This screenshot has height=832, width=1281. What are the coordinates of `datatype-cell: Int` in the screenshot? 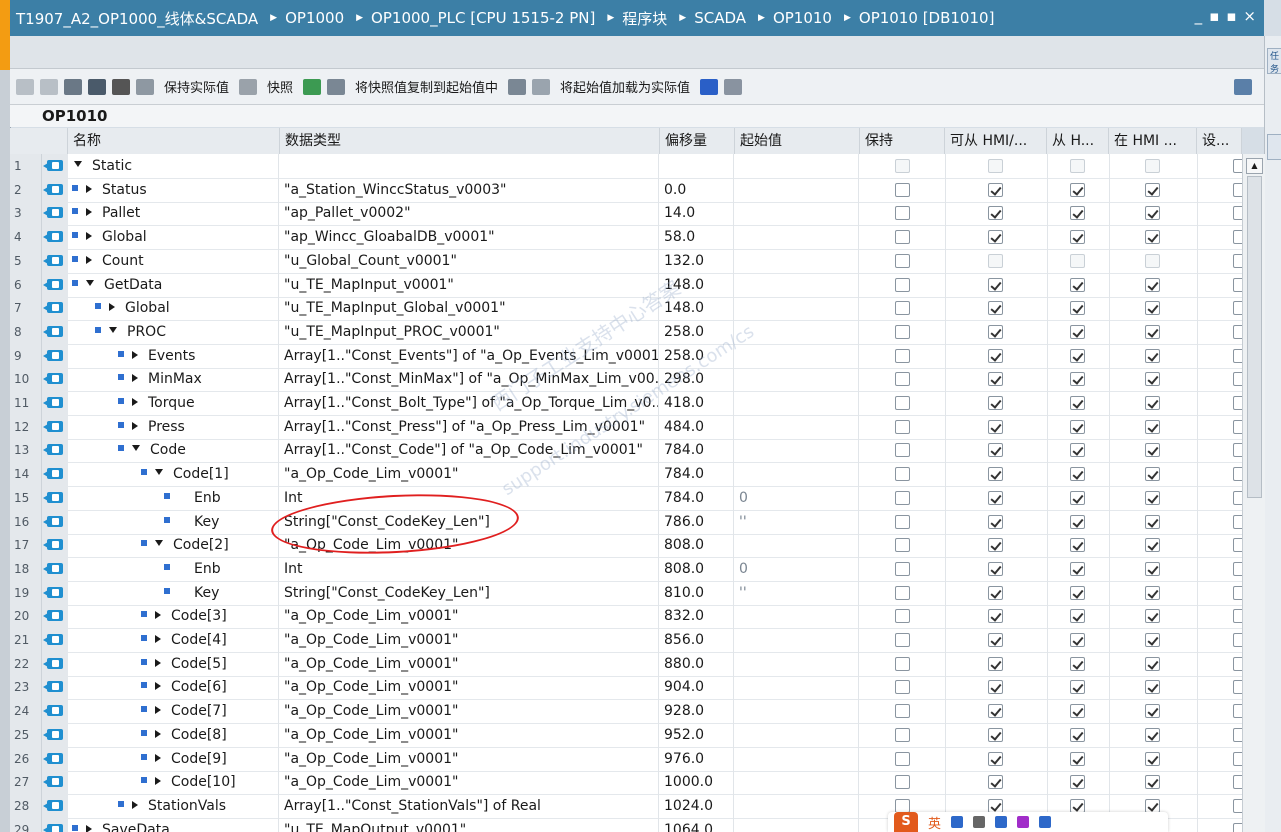 It's located at (469, 497).